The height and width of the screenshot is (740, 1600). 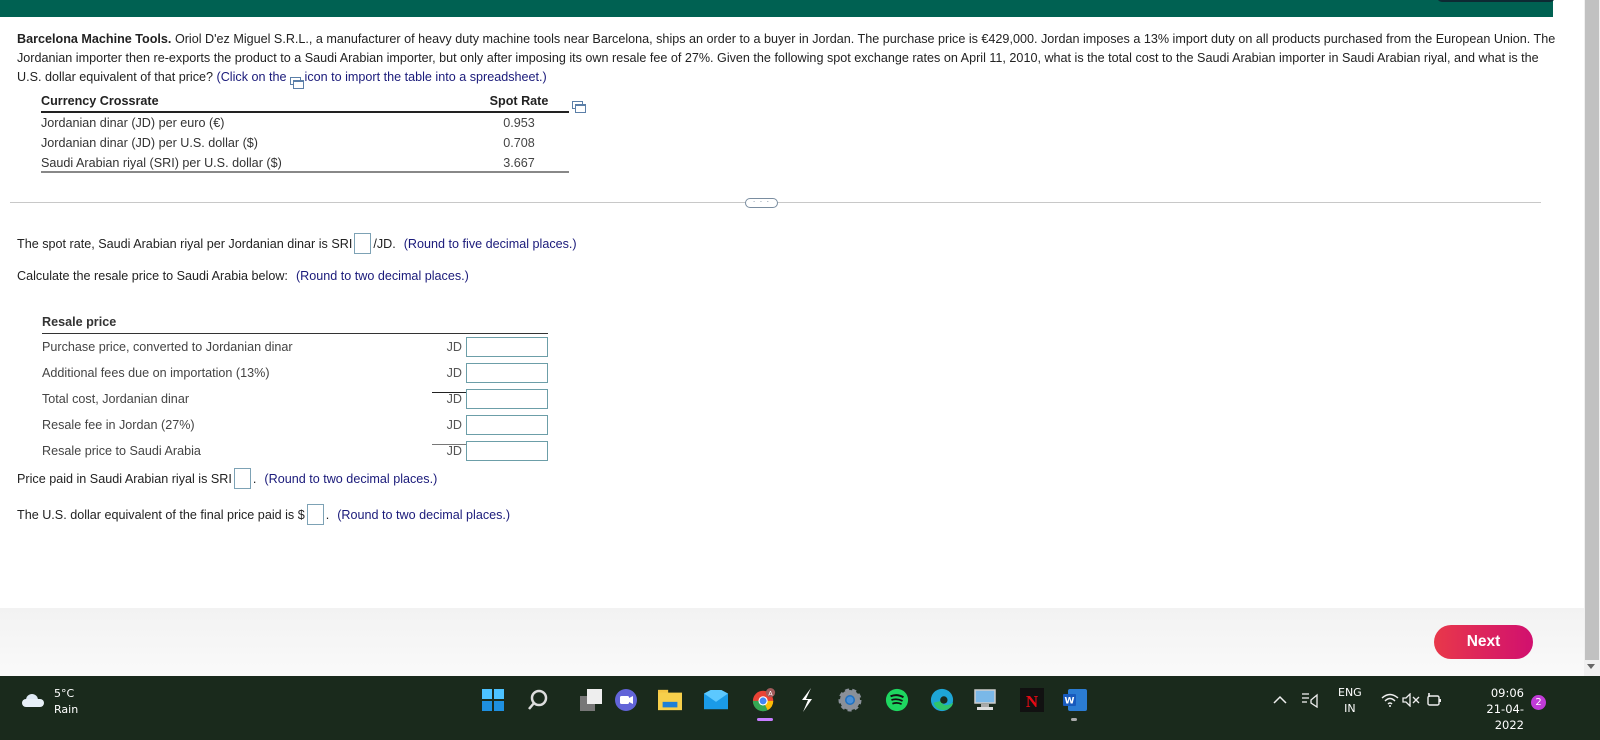 I want to click on search-icon, so click(x=538, y=700).